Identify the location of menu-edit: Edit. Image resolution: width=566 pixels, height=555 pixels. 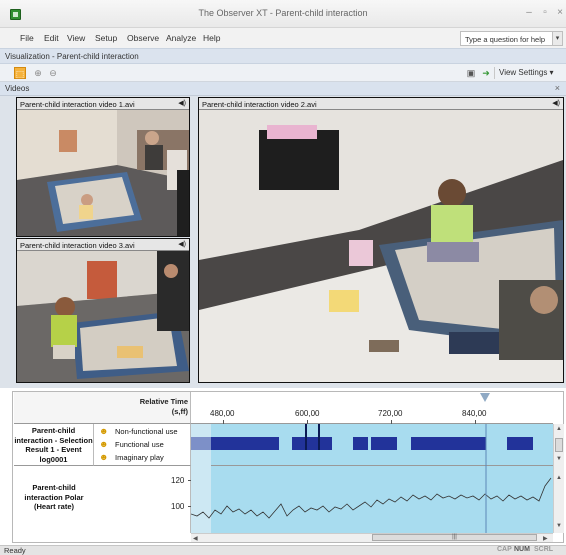
(51, 38).